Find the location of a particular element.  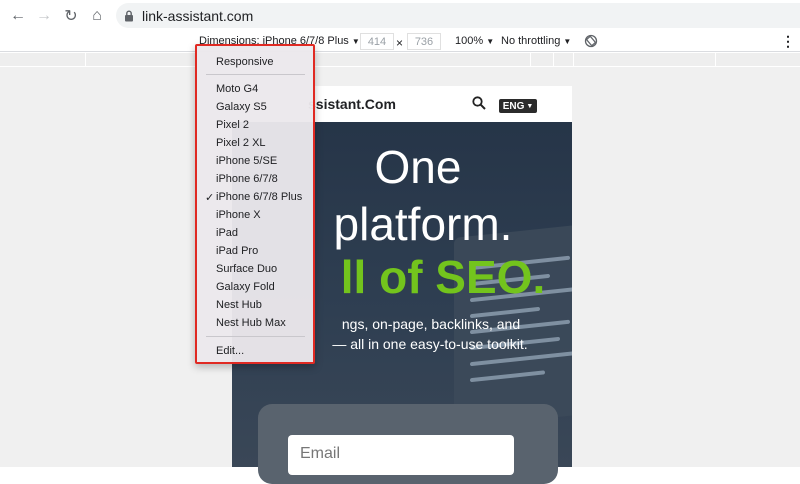

zoom-caret-icon: ▼ is located at coordinates (490, 41).